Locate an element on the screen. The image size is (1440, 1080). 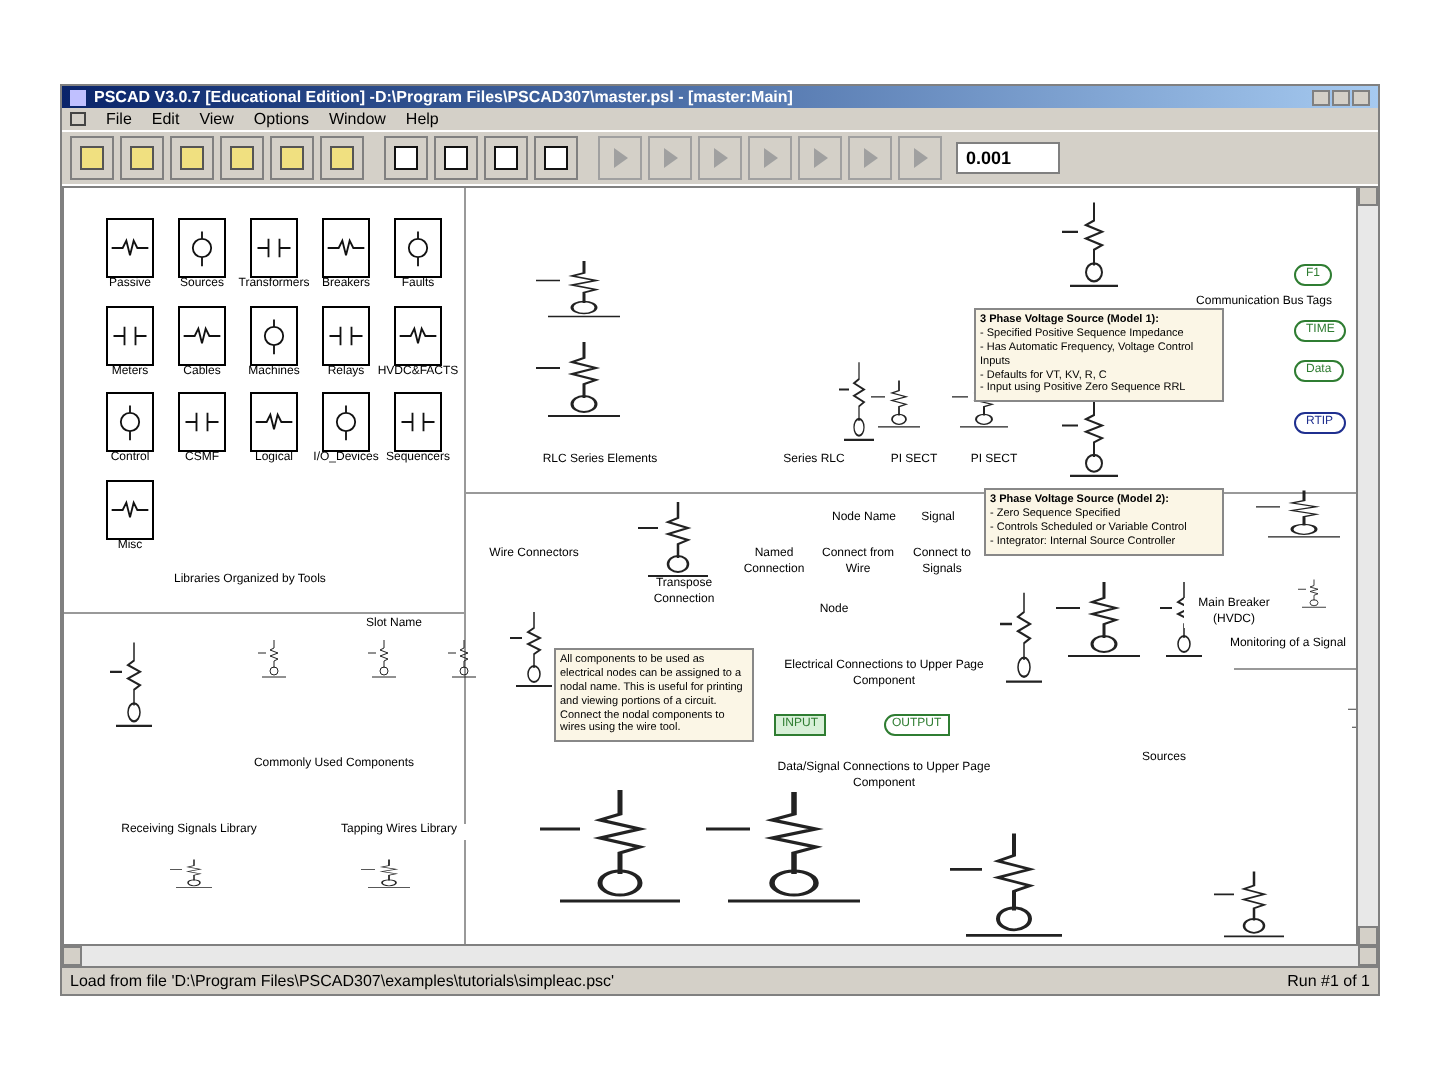
document-icon is located at coordinates (78, 119).